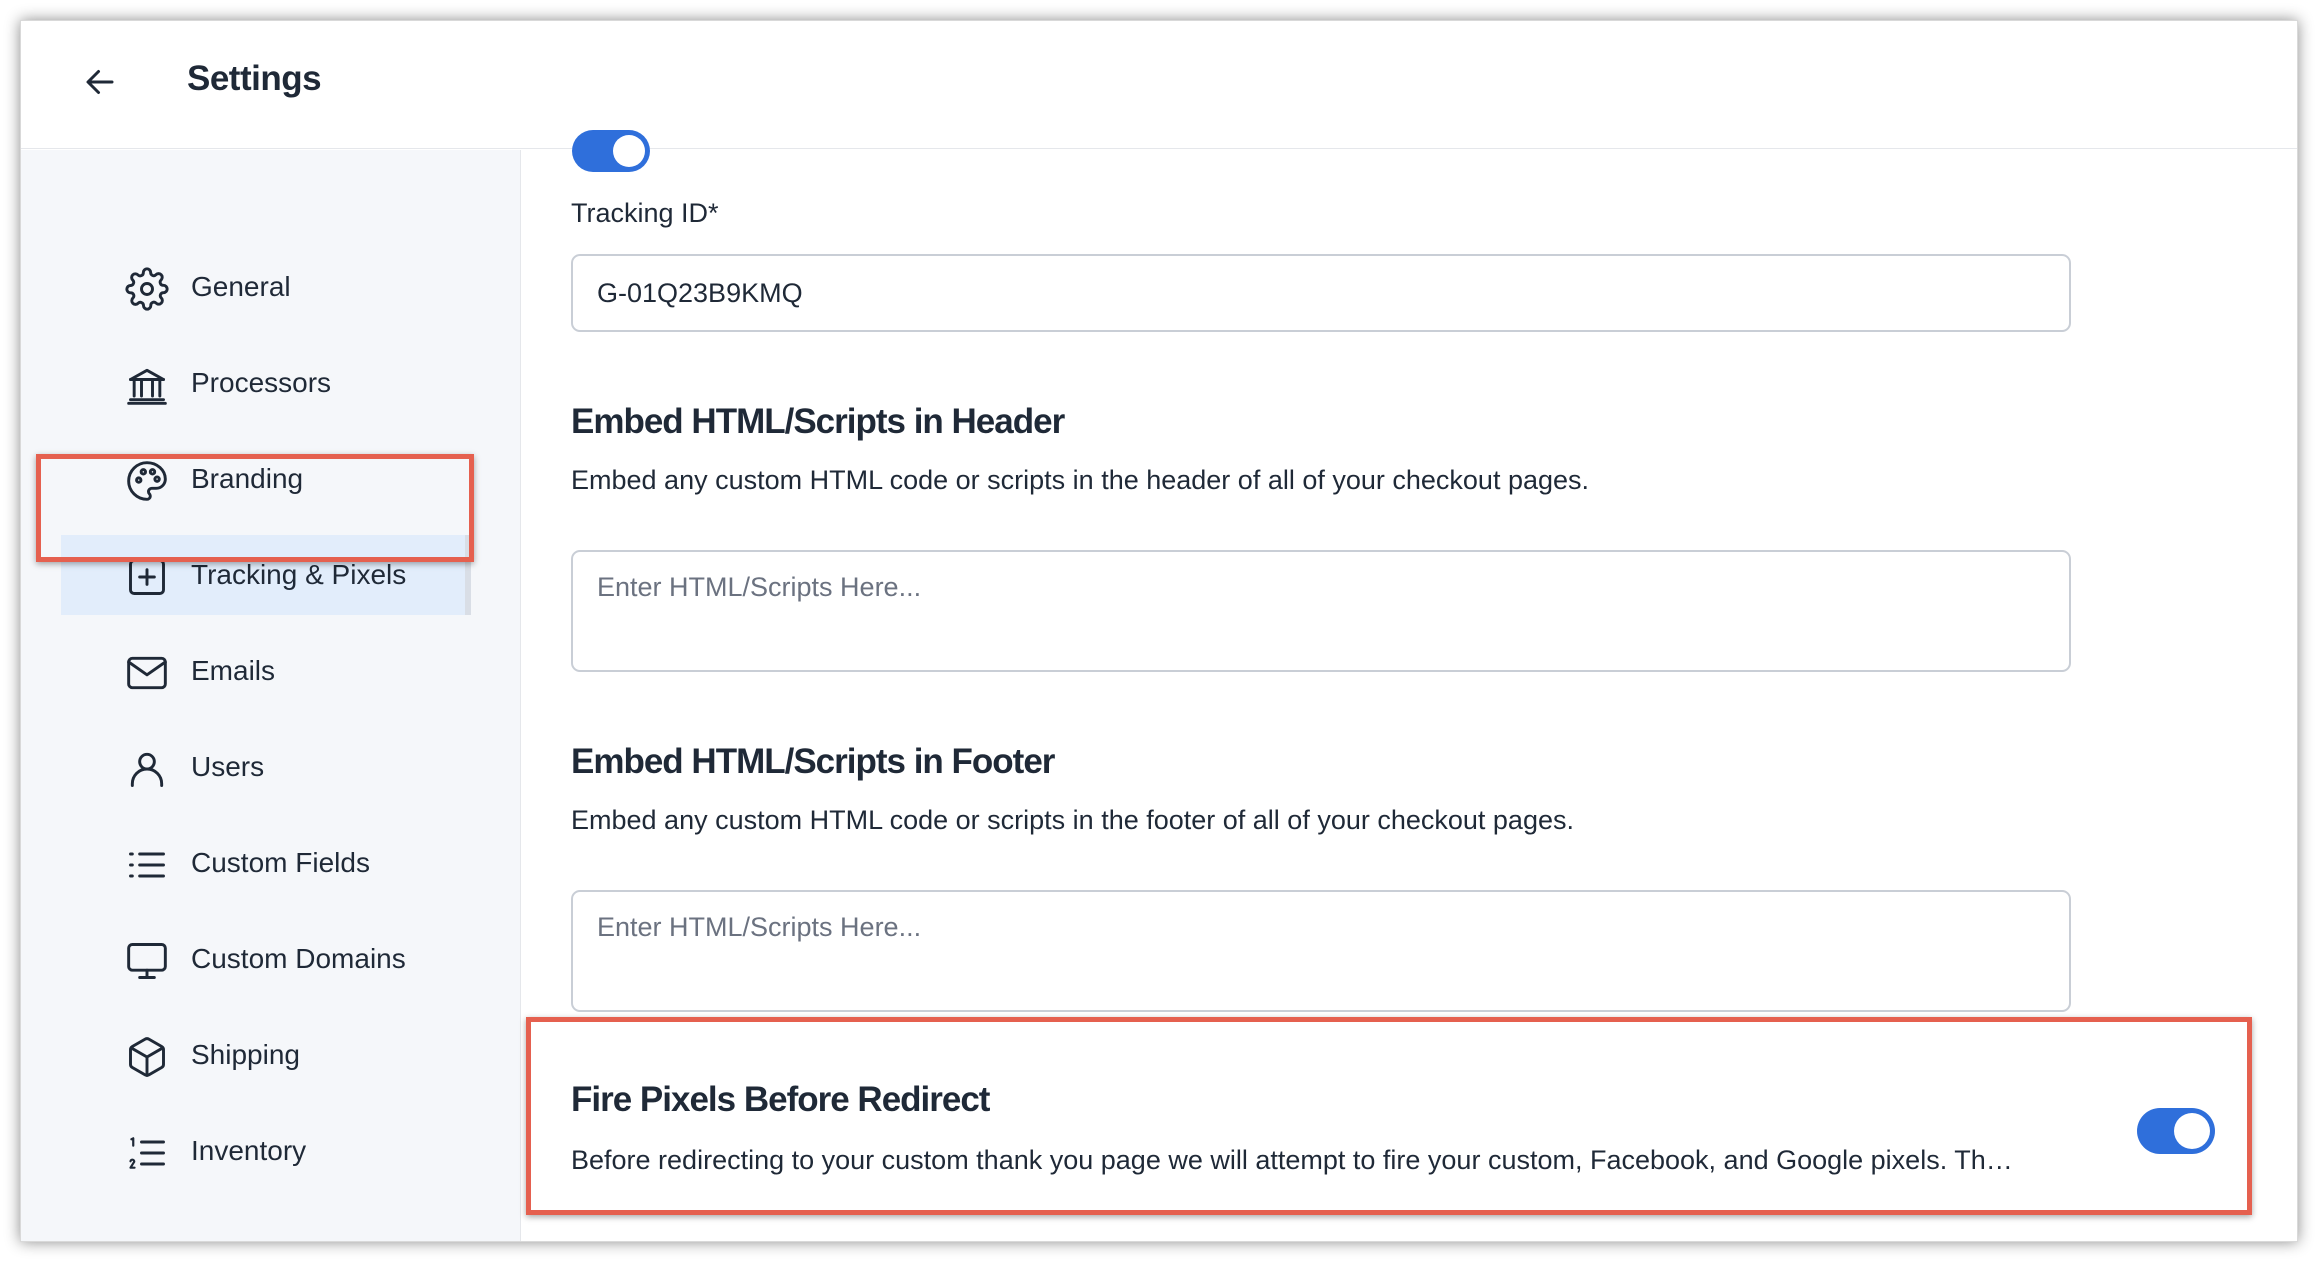 This screenshot has width=2318, height=1262. I want to click on sidebar-item-processors: Processors, so click(266, 383).